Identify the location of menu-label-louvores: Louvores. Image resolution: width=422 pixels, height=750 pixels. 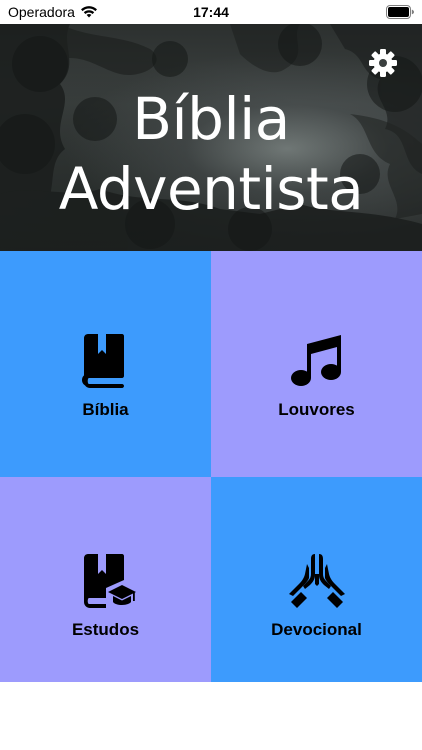
(316, 409).